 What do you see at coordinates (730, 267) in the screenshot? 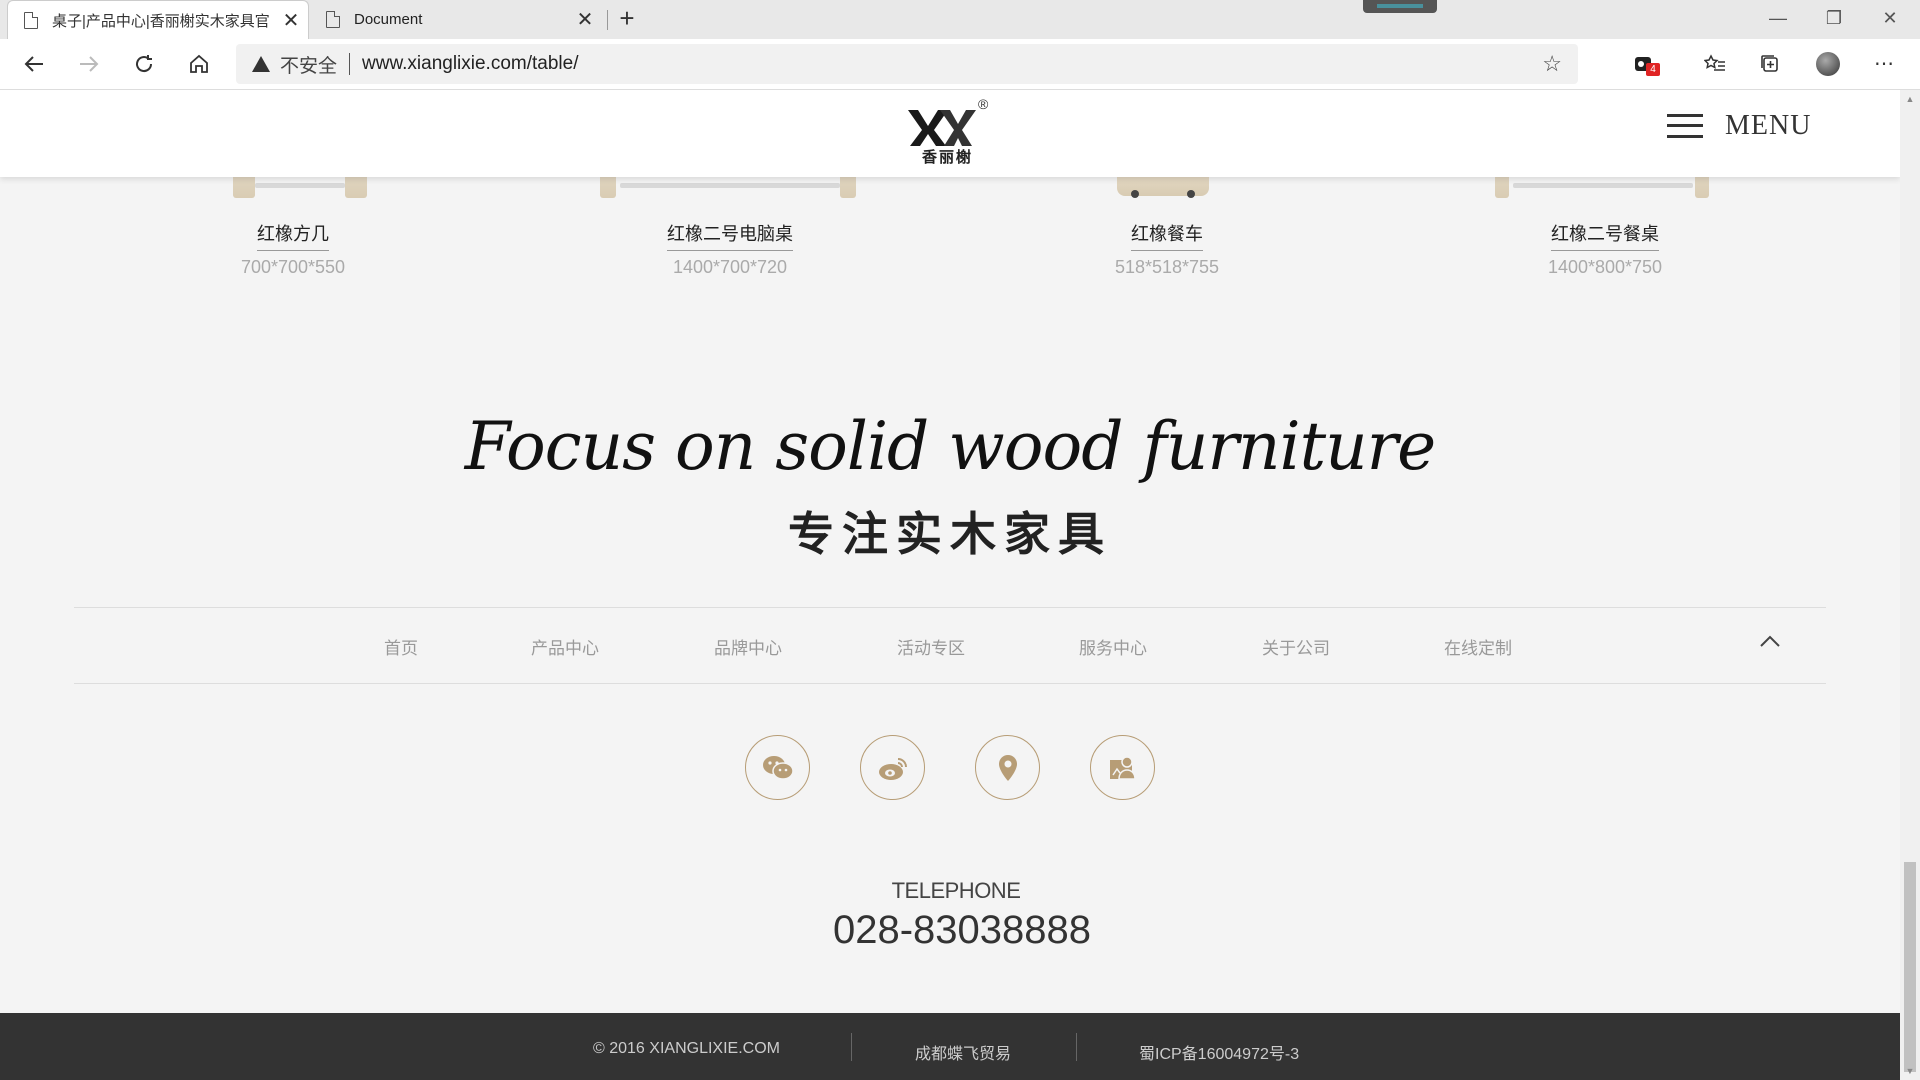
I see `product-size: 1400*700*720` at bounding box center [730, 267].